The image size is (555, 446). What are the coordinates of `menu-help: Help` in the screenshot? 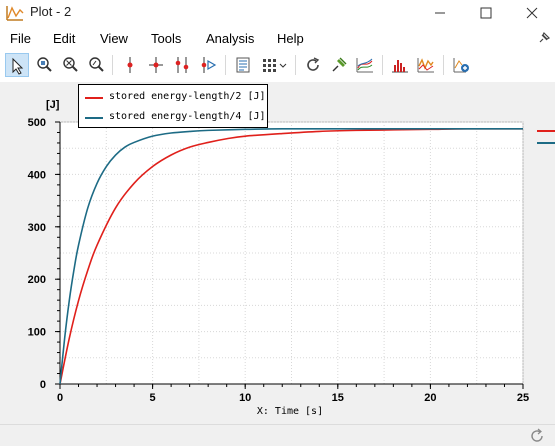 It's located at (290, 38).